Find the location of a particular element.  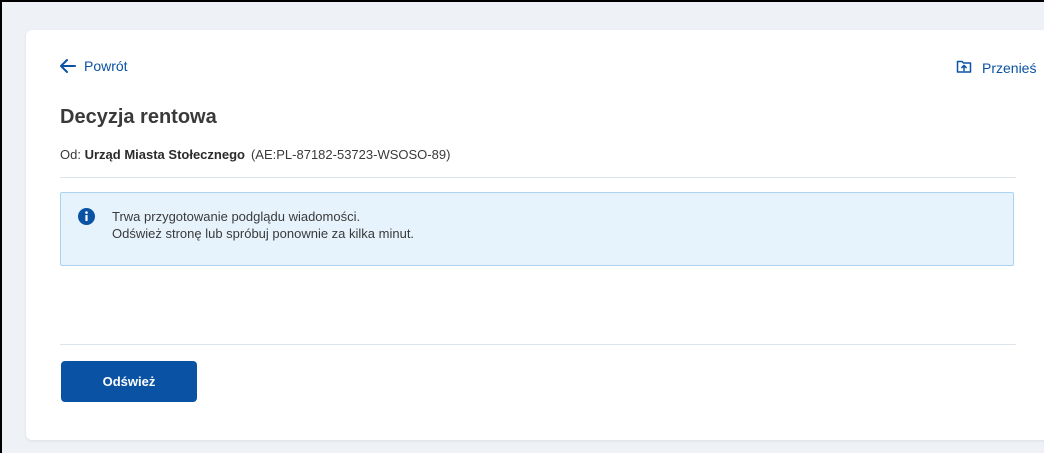

back-link-label: Powrót is located at coordinates (106, 66).